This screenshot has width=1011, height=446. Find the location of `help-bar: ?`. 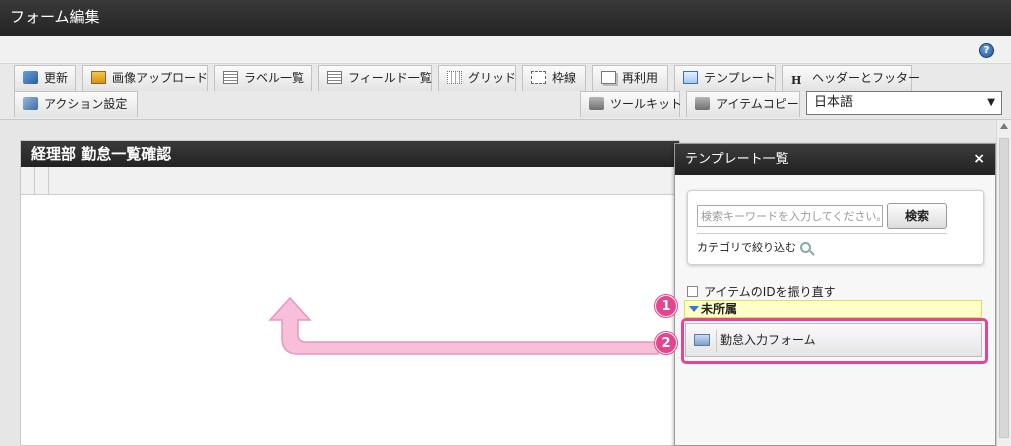

help-bar: ? is located at coordinates (505, 50).